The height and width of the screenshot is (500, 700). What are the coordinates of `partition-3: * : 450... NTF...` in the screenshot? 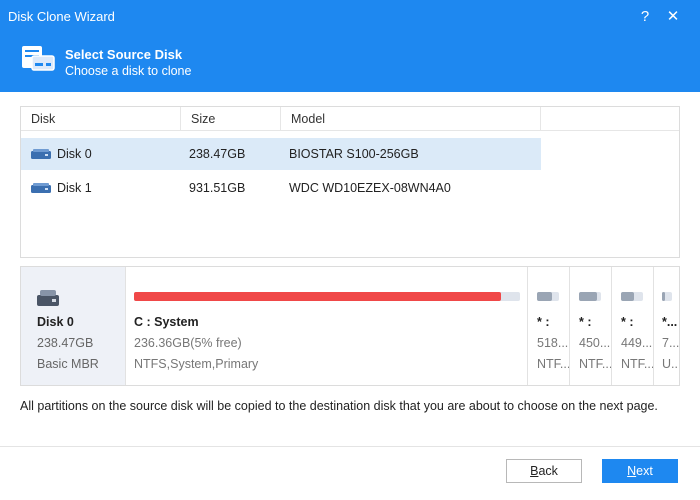 It's located at (590, 326).